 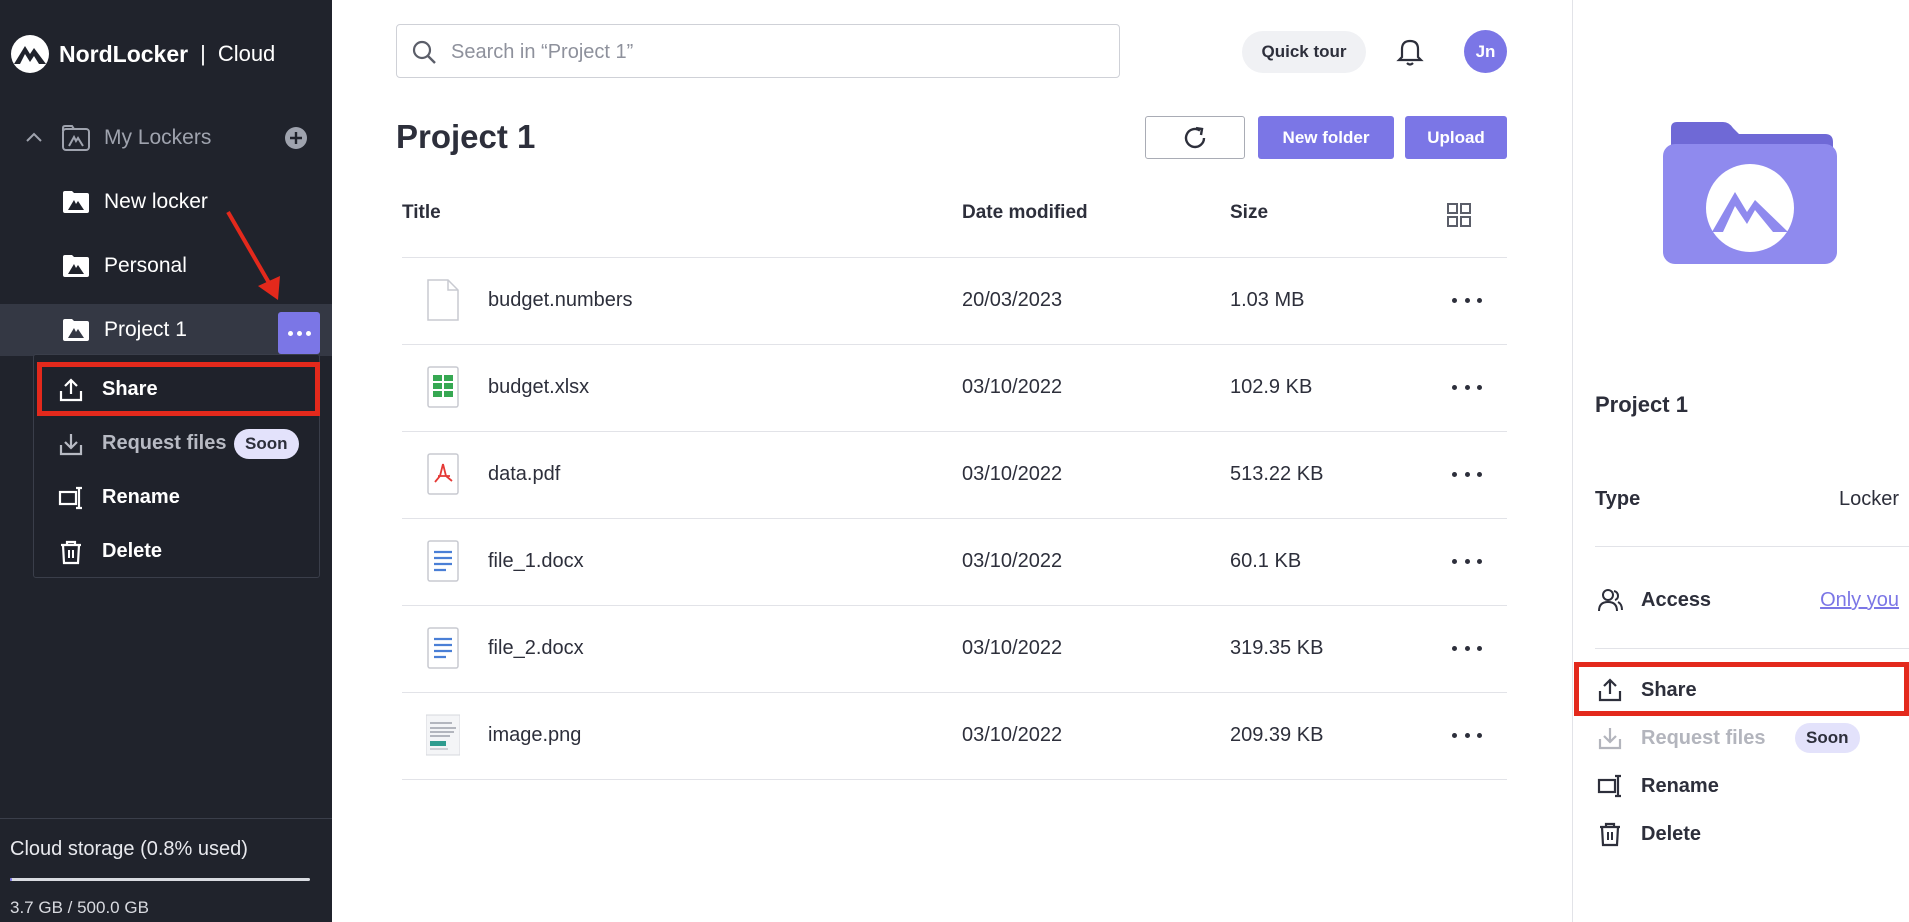 What do you see at coordinates (1304, 52) in the screenshot?
I see `quick-tour-button: Quick tour` at bounding box center [1304, 52].